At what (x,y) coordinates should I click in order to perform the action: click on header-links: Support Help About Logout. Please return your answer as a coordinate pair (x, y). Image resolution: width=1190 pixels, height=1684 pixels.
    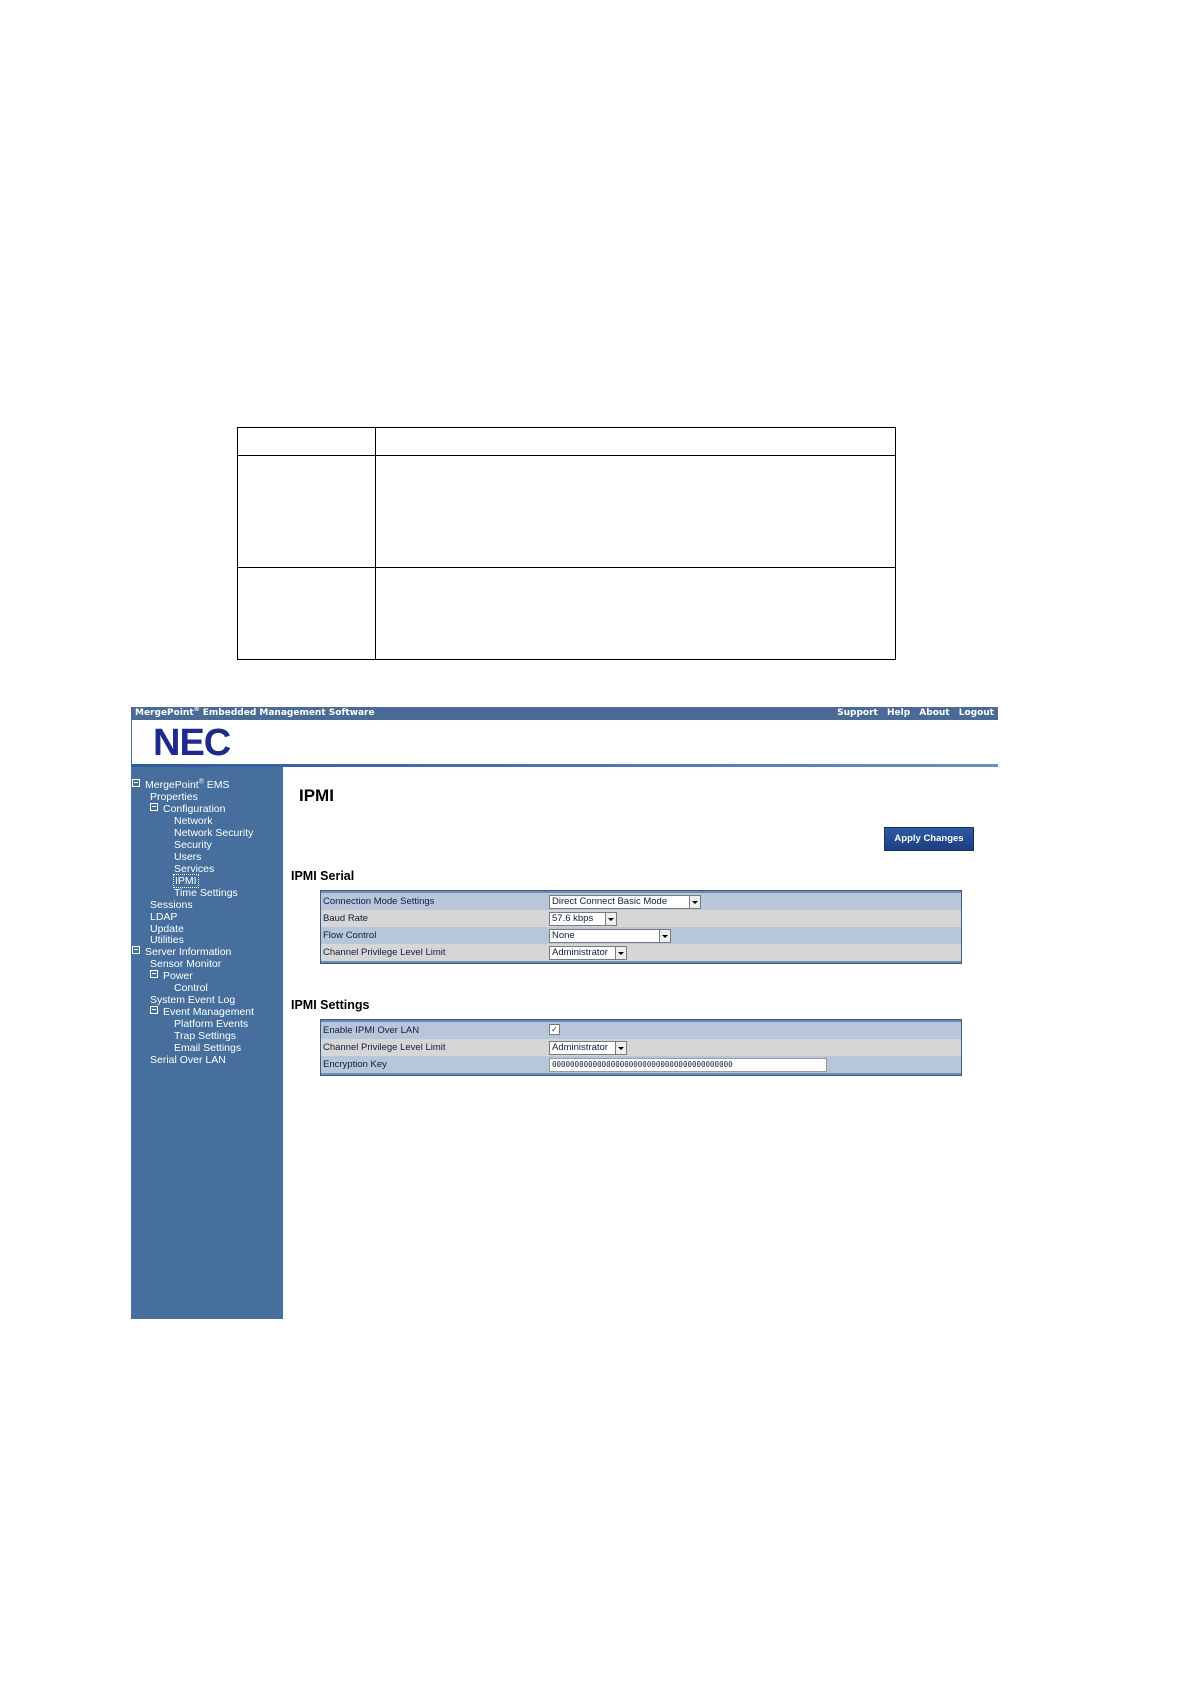
    Looking at the image, I should click on (912, 713).